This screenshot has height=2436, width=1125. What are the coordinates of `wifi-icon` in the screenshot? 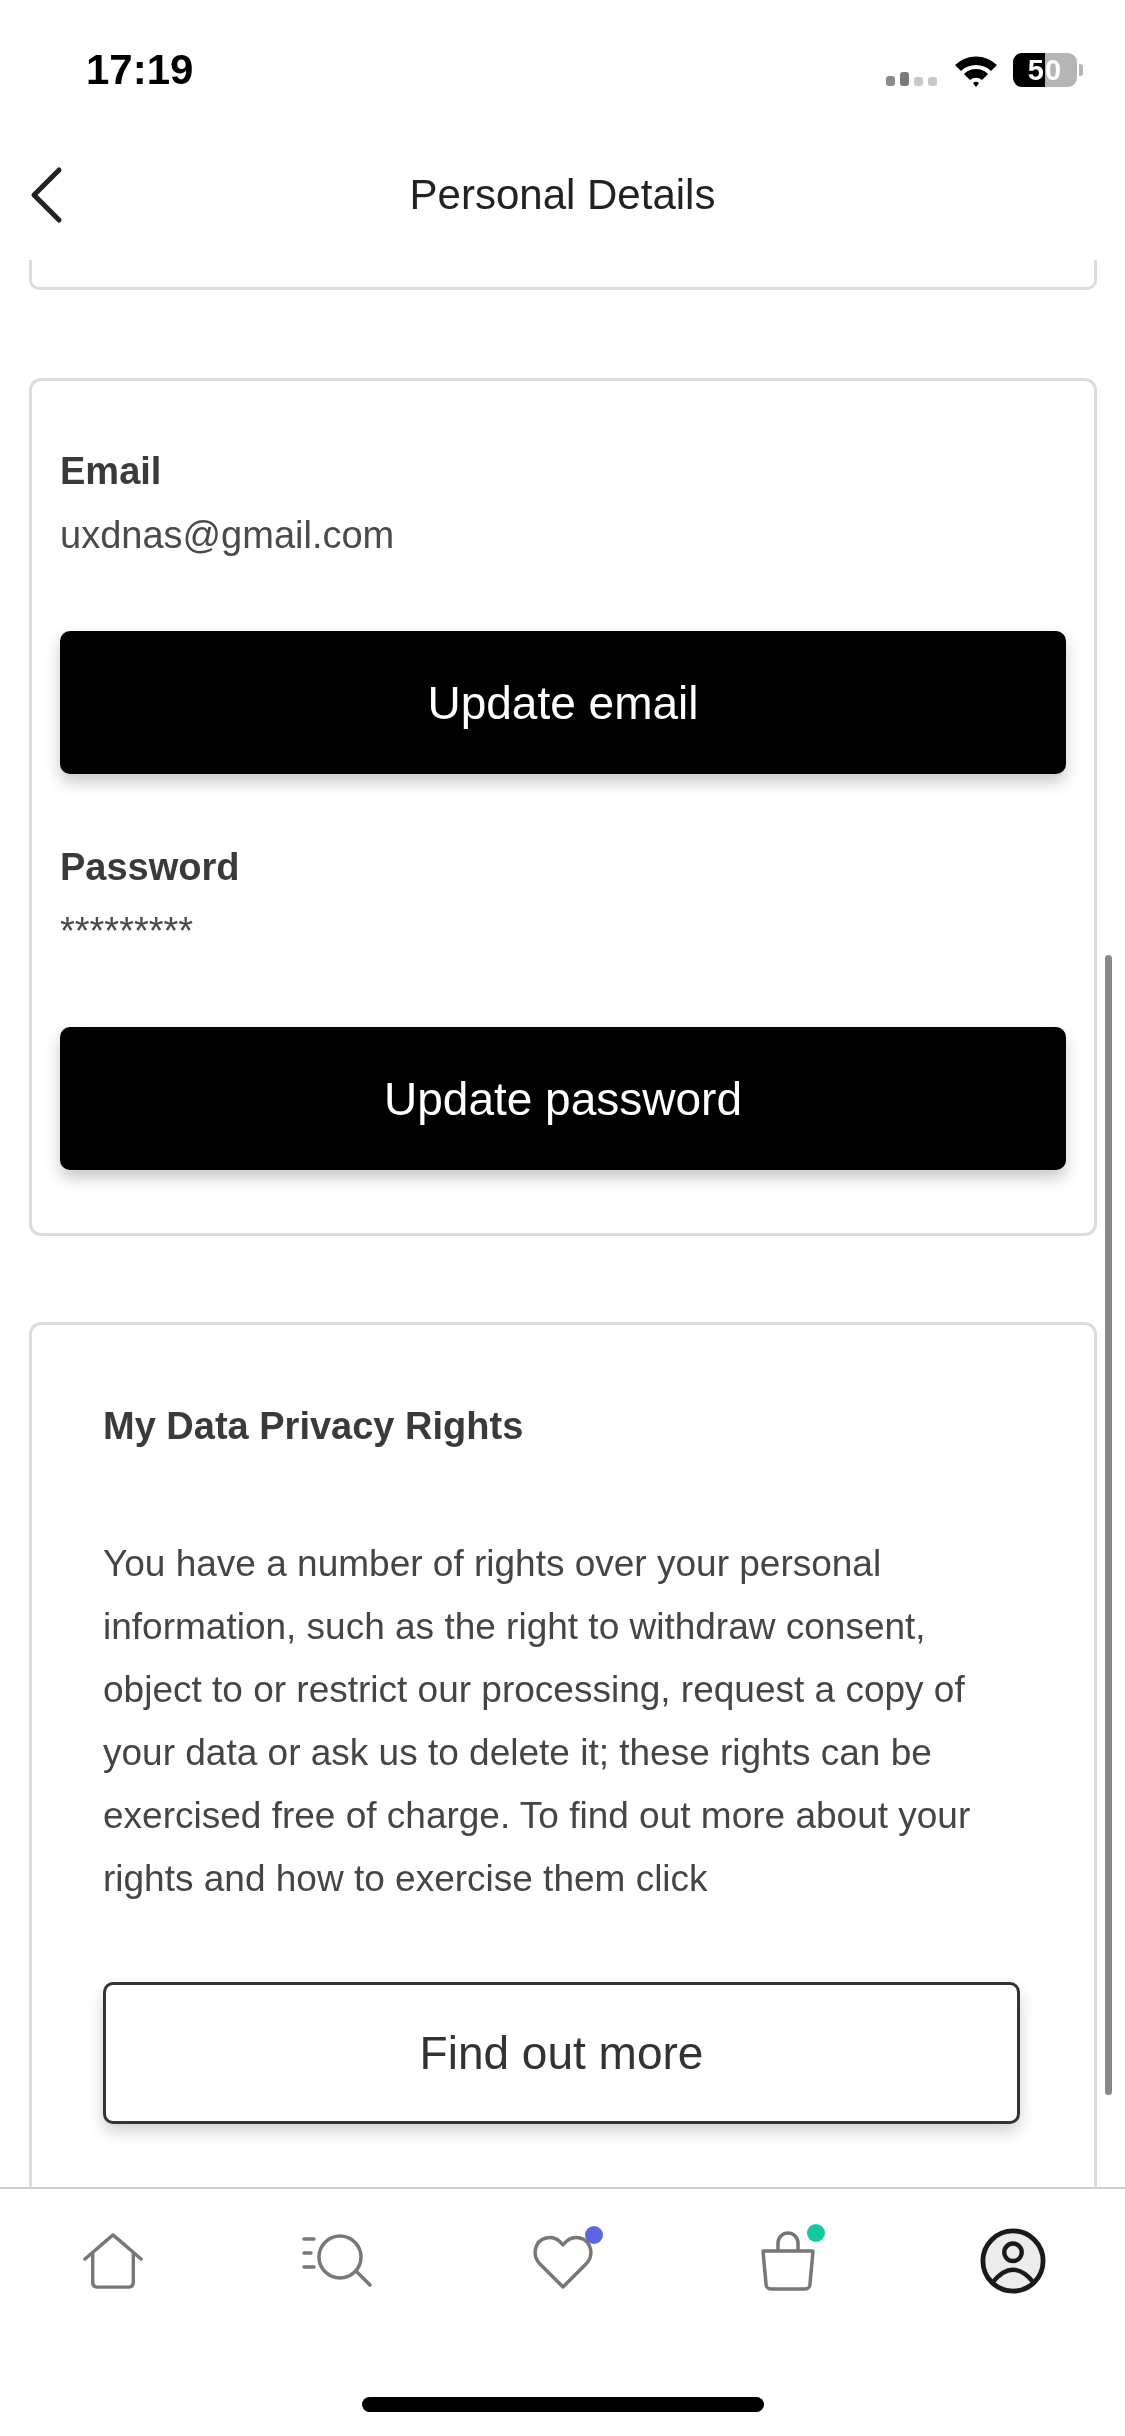 It's located at (976, 70).